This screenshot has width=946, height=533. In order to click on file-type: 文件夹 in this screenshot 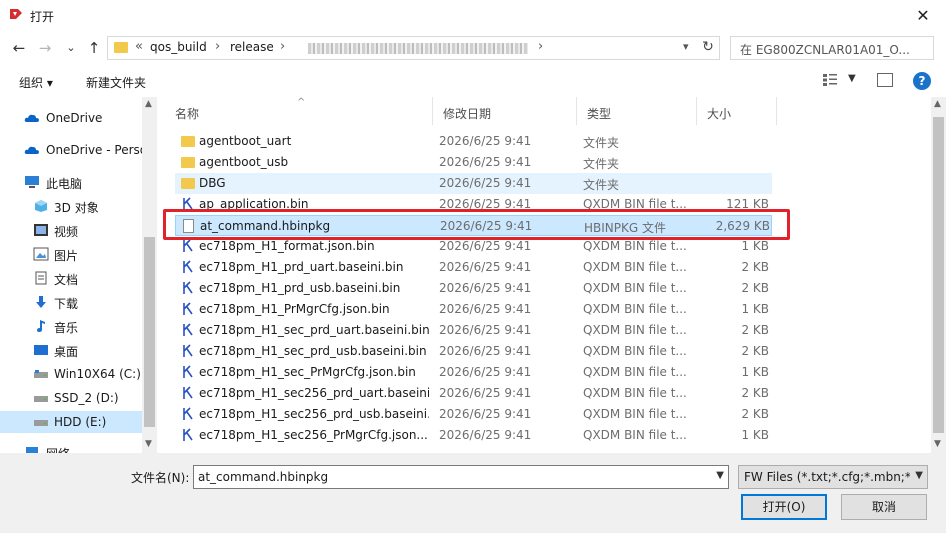, I will do `click(601, 164)`.